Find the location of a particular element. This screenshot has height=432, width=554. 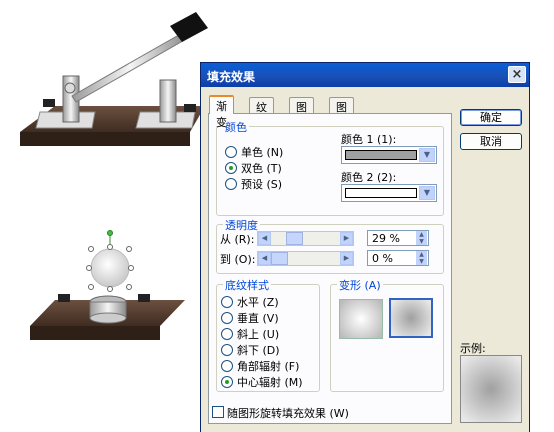

ok-button: 确定 is located at coordinates (491, 117).